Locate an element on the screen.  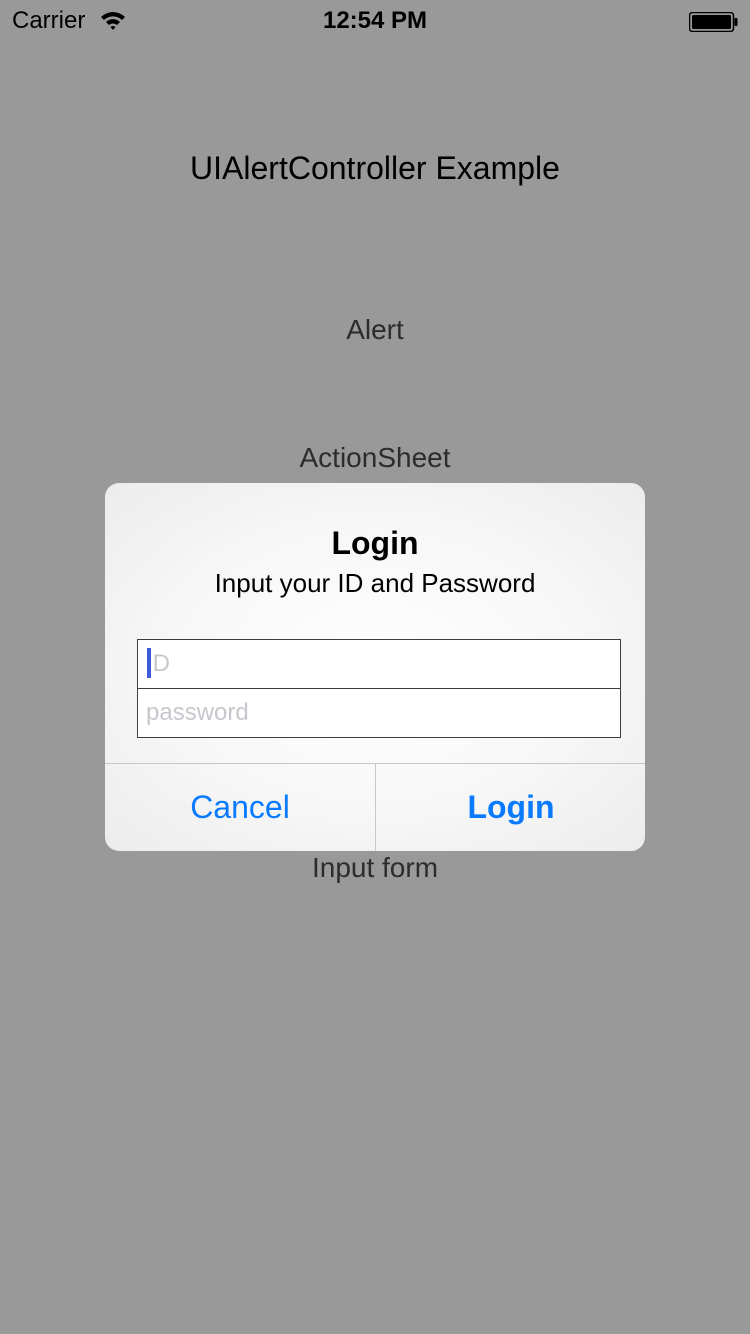
cancel-button: Cancel is located at coordinates (240, 807).